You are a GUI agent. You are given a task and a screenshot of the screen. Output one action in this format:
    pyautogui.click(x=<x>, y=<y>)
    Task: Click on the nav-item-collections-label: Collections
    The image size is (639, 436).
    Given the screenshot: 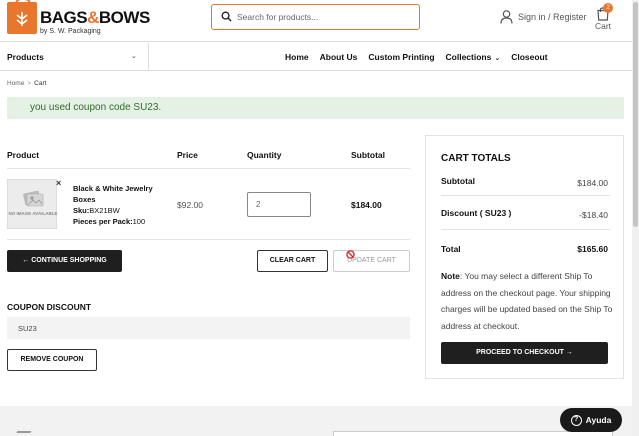 What is the action you would take?
    pyautogui.click(x=468, y=57)
    